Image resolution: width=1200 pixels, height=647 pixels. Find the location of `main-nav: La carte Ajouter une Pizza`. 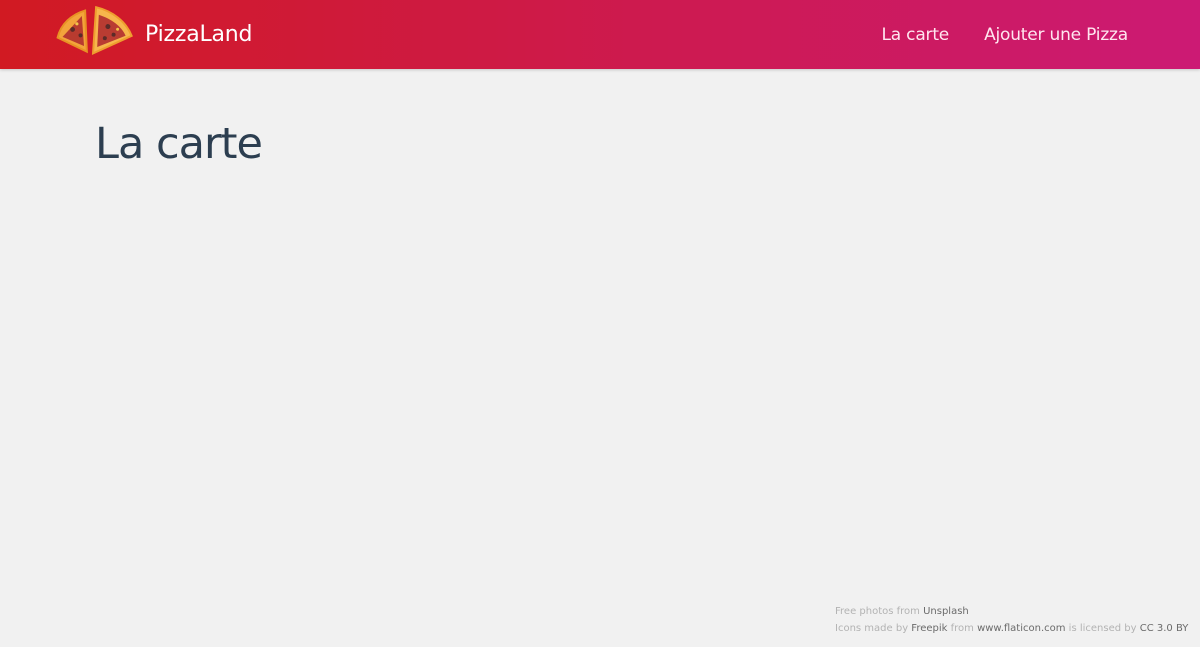

main-nav: La carte Ajouter une Pizza is located at coordinates (1004, 35).